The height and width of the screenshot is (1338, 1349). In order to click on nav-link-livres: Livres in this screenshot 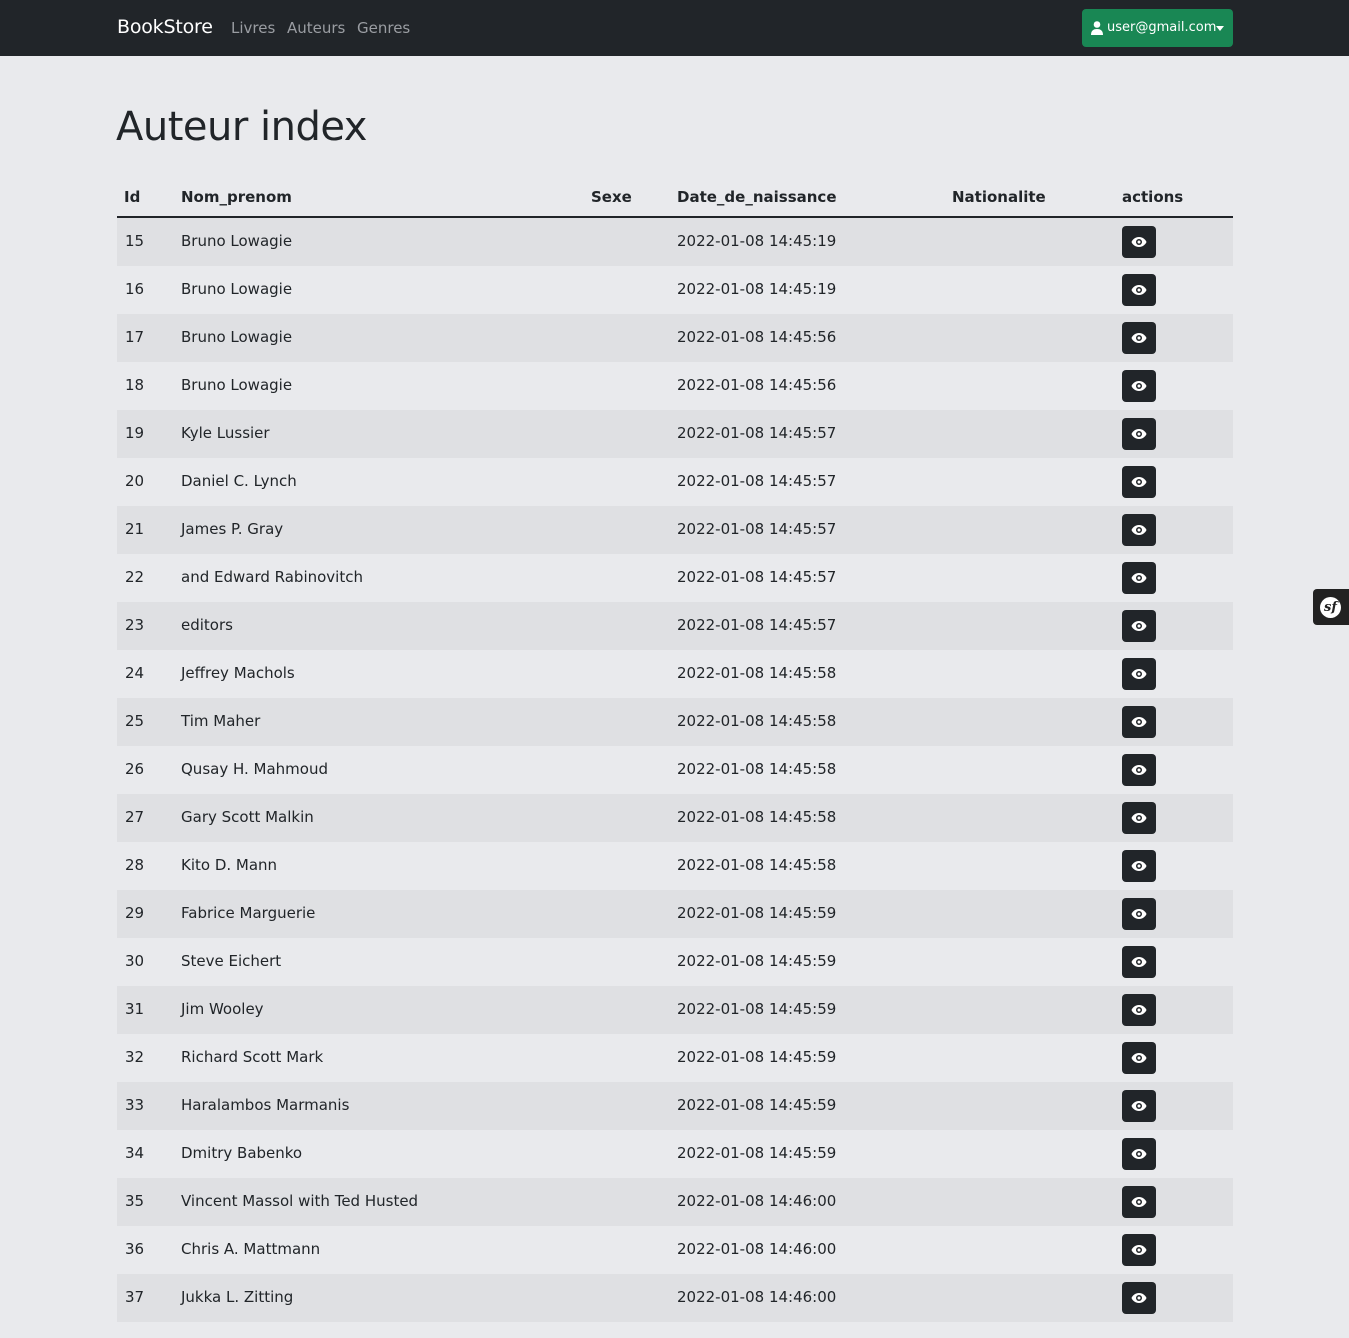, I will do `click(253, 28)`.